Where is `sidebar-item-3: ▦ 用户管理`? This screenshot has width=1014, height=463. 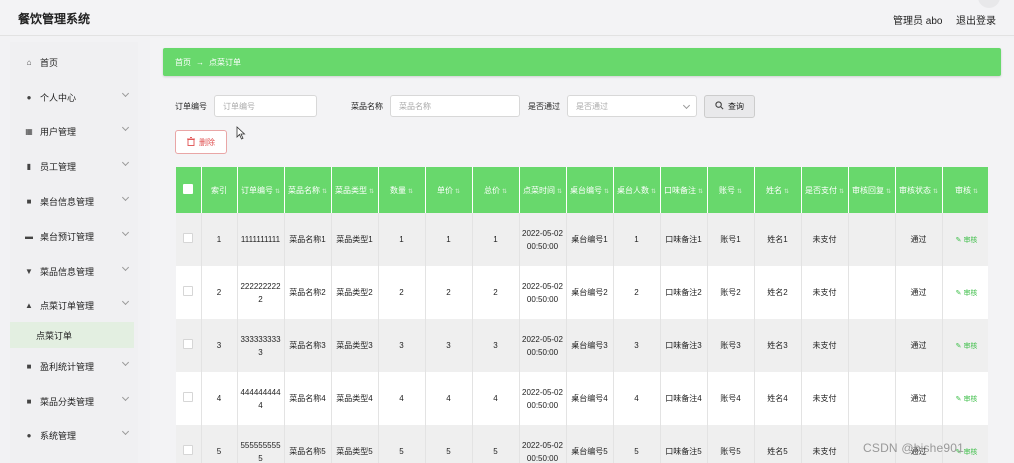
sidebar-item-3: ▦ 用户管理 is located at coordinates (74, 131).